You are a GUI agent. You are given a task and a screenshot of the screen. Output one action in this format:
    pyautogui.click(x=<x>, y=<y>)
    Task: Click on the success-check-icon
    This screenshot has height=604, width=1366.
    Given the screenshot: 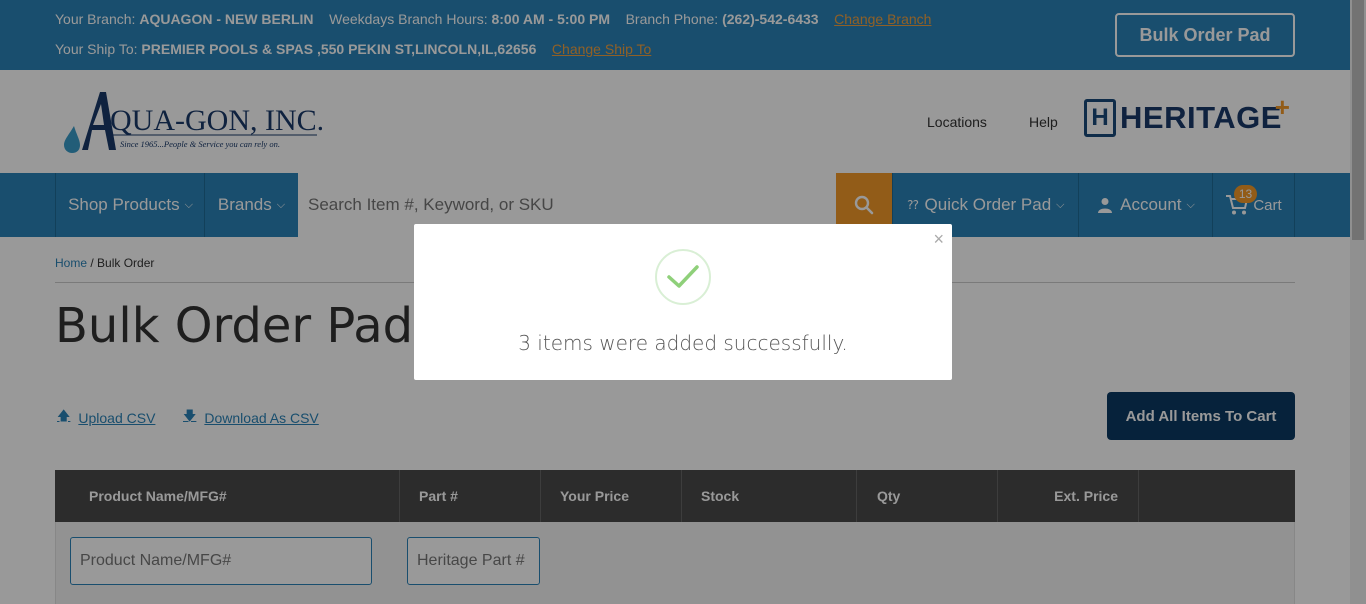 What is the action you would take?
    pyautogui.click(x=683, y=277)
    